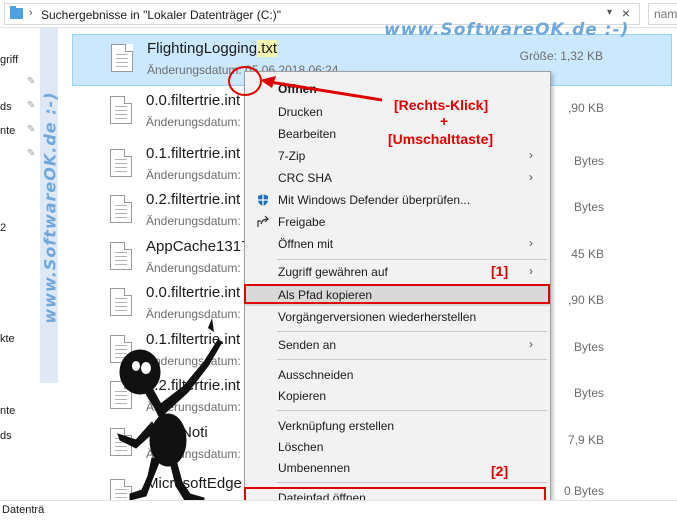 This screenshot has width=677, height=523. Describe the element at coordinates (212, 48) in the screenshot. I see `file-name: FlightingLogging.txt` at that location.